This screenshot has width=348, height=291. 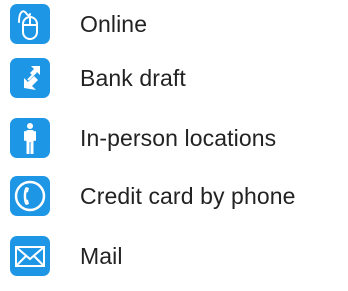 What do you see at coordinates (30, 256) in the screenshot?
I see `envelope-icon` at bounding box center [30, 256].